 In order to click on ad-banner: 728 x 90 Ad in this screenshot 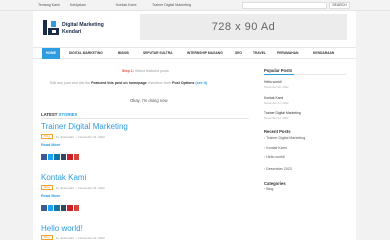, I will do `click(243, 27)`.